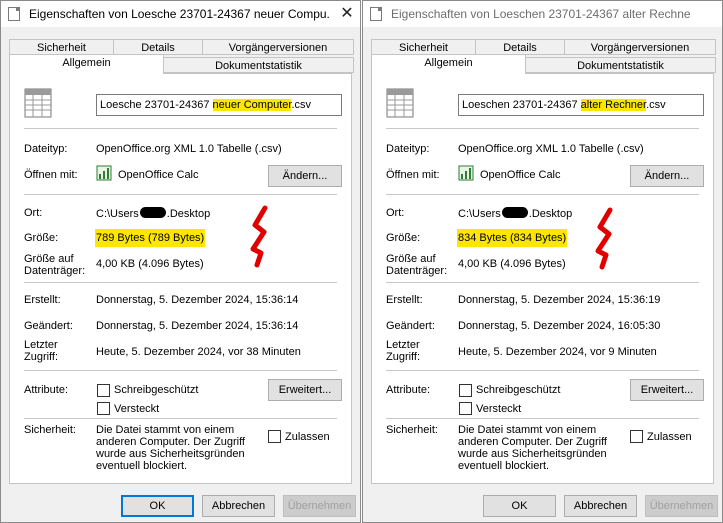 This screenshot has width=723, height=523. Describe the element at coordinates (48, 326) in the screenshot. I see `label-geaendert: Geändert:` at that location.